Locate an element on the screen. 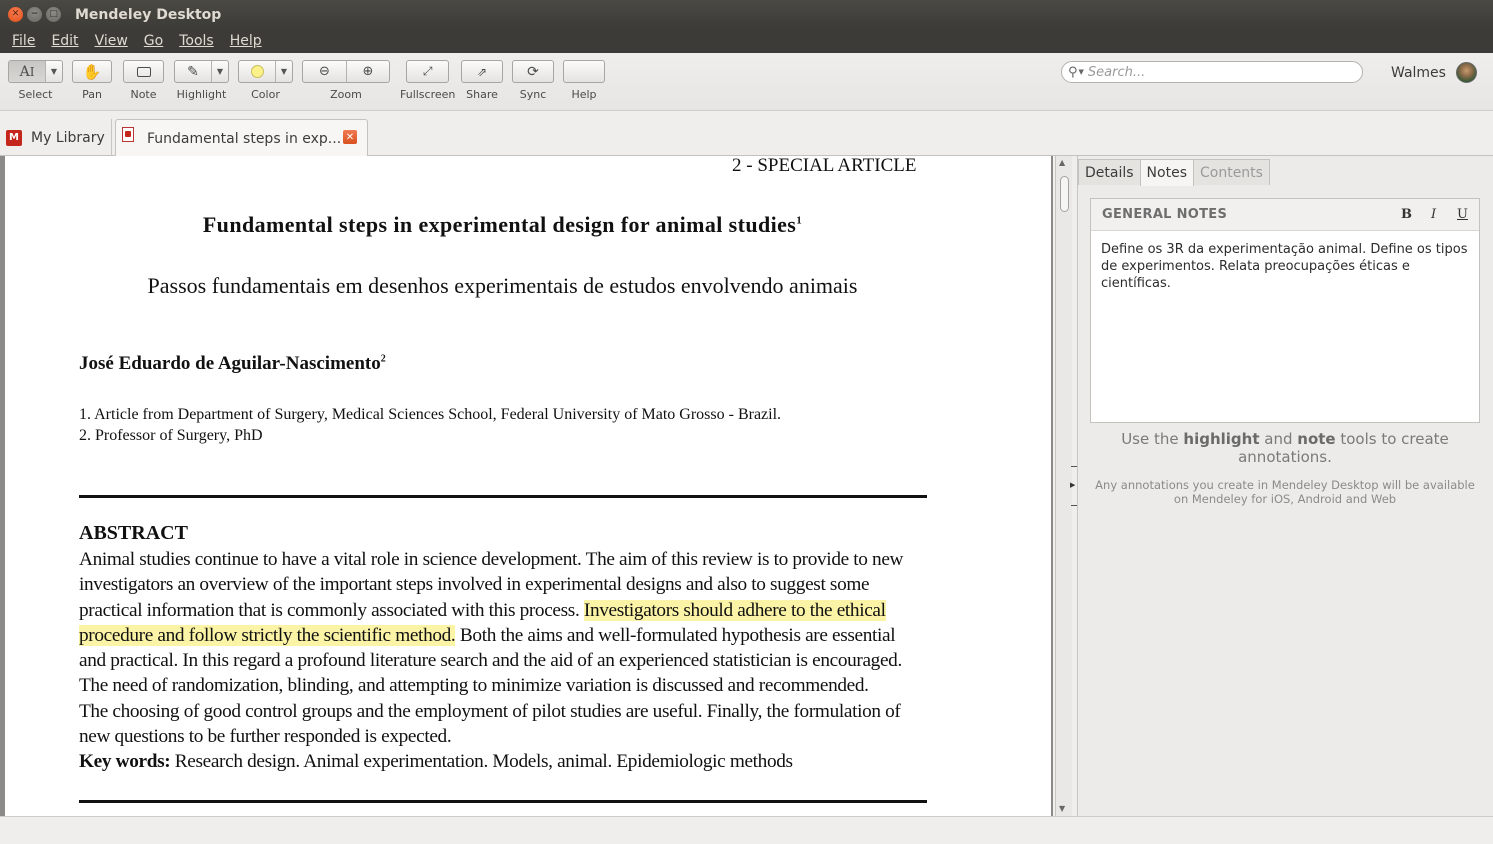 The height and width of the screenshot is (844, 1493). share-button: ⇗ is located at coordinates (482, 71).